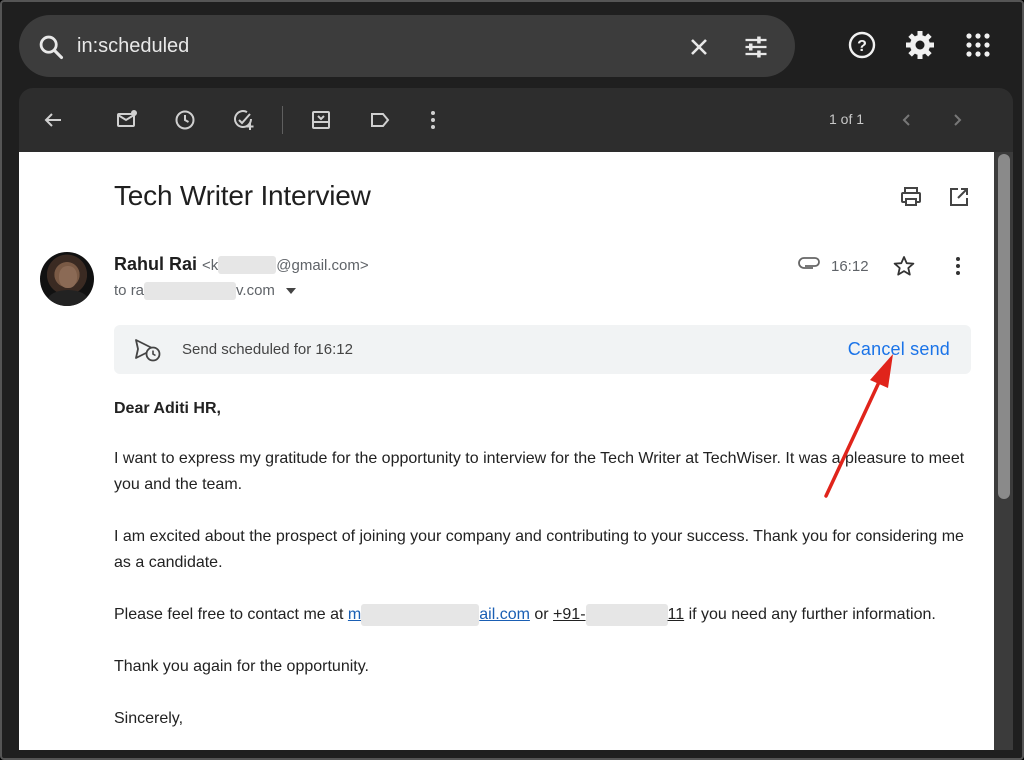 This screenshot has height=760, width=1024. Describe the element at coordinates (322, 265) in the screenshot. I see `sender-email-end: @gmail.com>` at that location.